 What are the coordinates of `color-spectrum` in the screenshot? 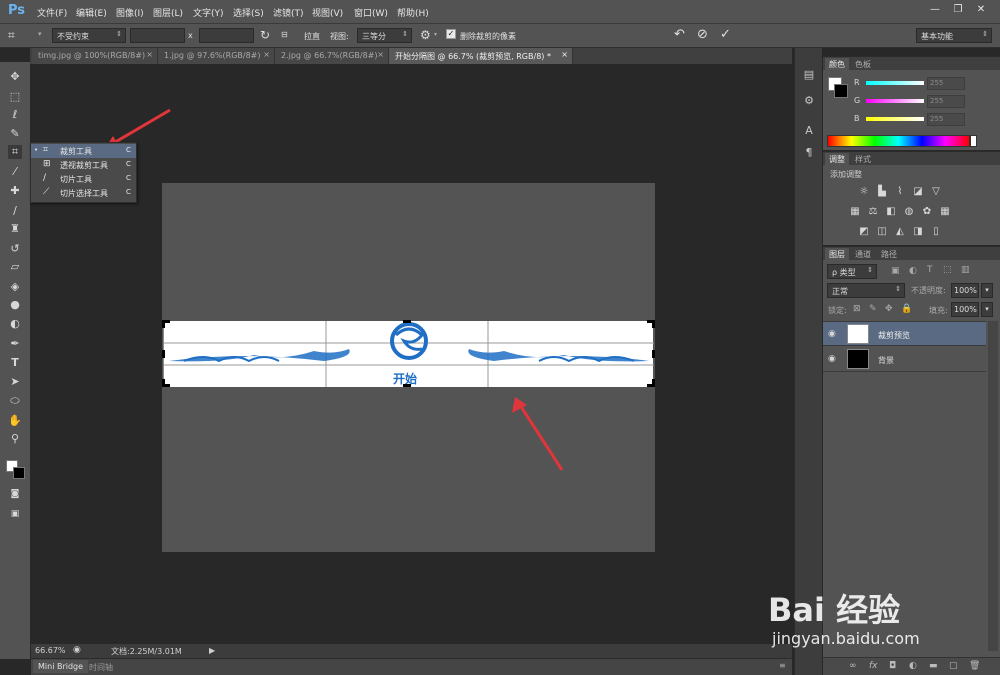 It's located at (898, 141).